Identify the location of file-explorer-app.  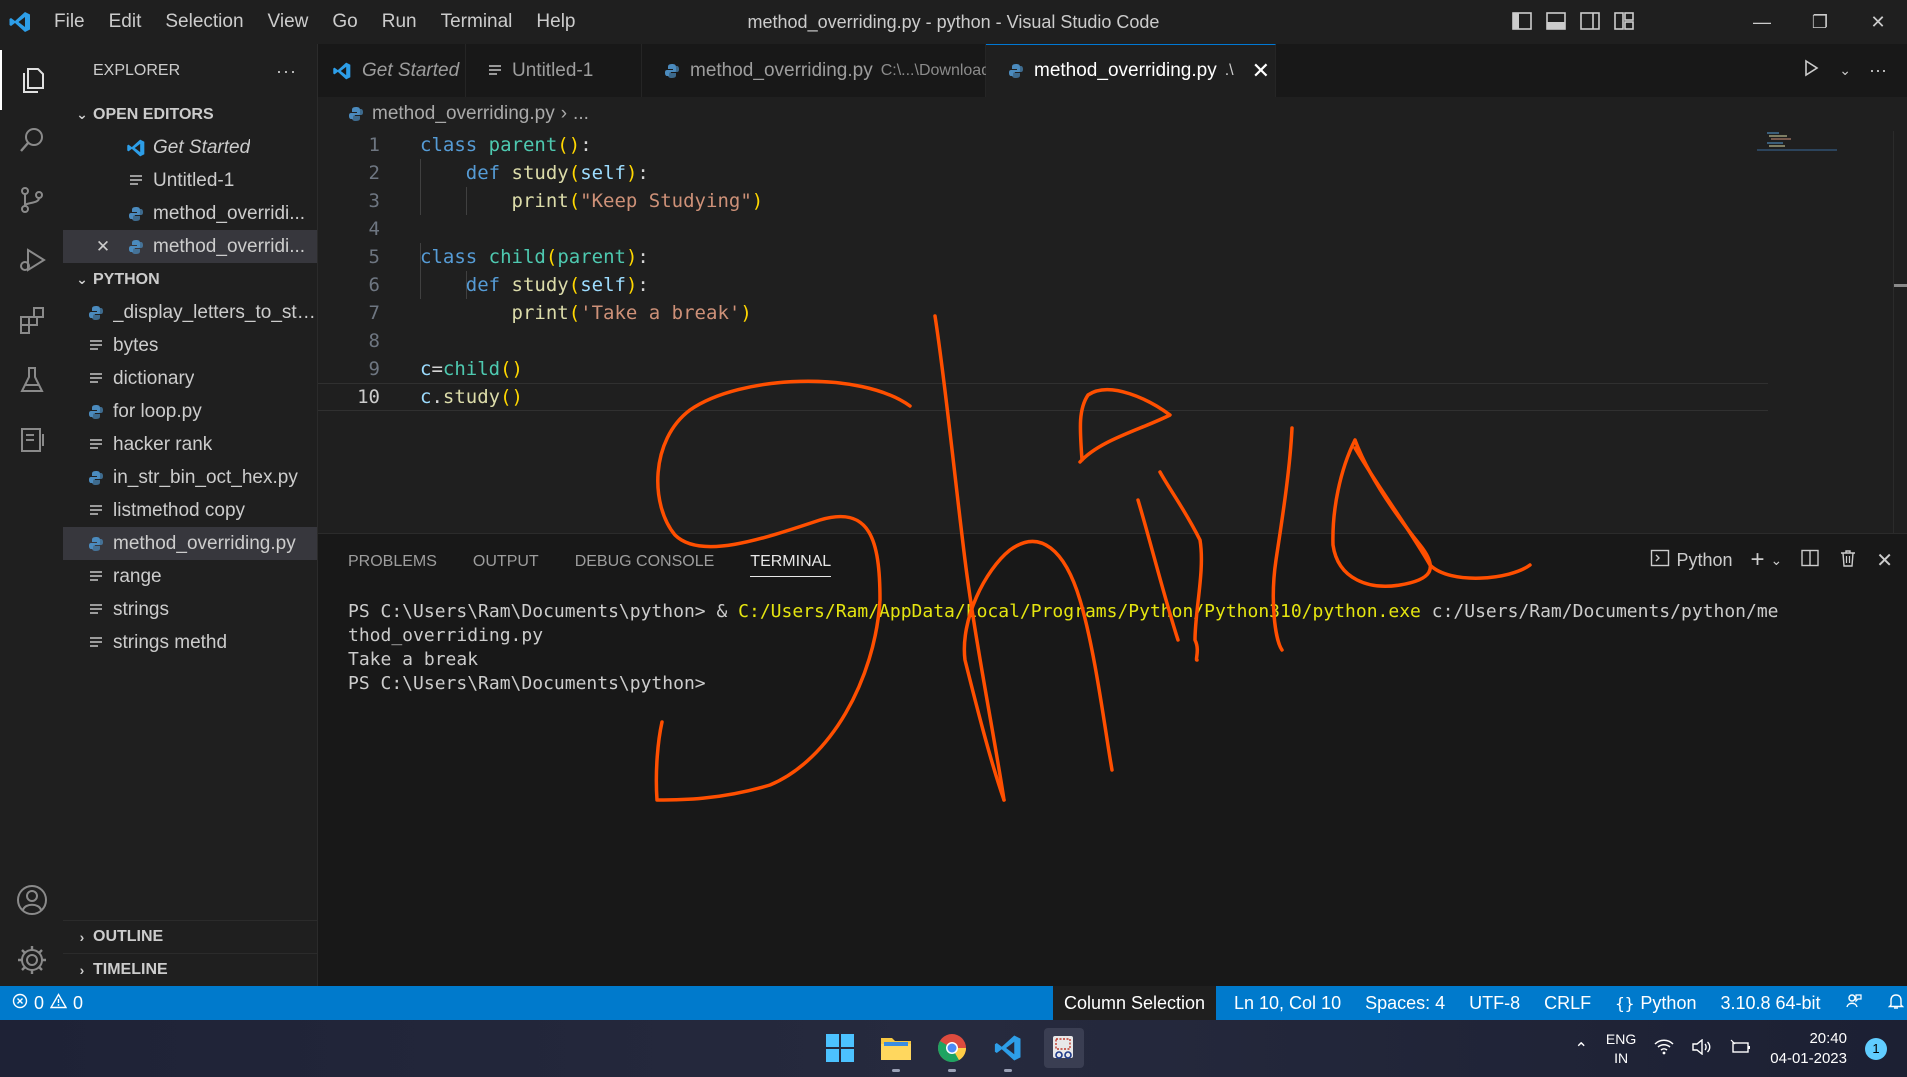
(896, 1050).